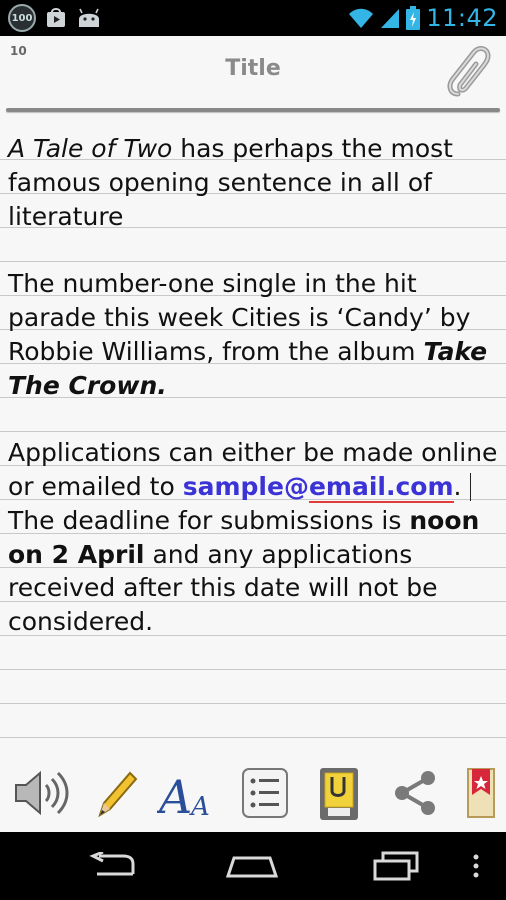  What do you see at coordinates (413, 18) in the screenshot?
I see `battery-icon` at bounding box center [413, 18].